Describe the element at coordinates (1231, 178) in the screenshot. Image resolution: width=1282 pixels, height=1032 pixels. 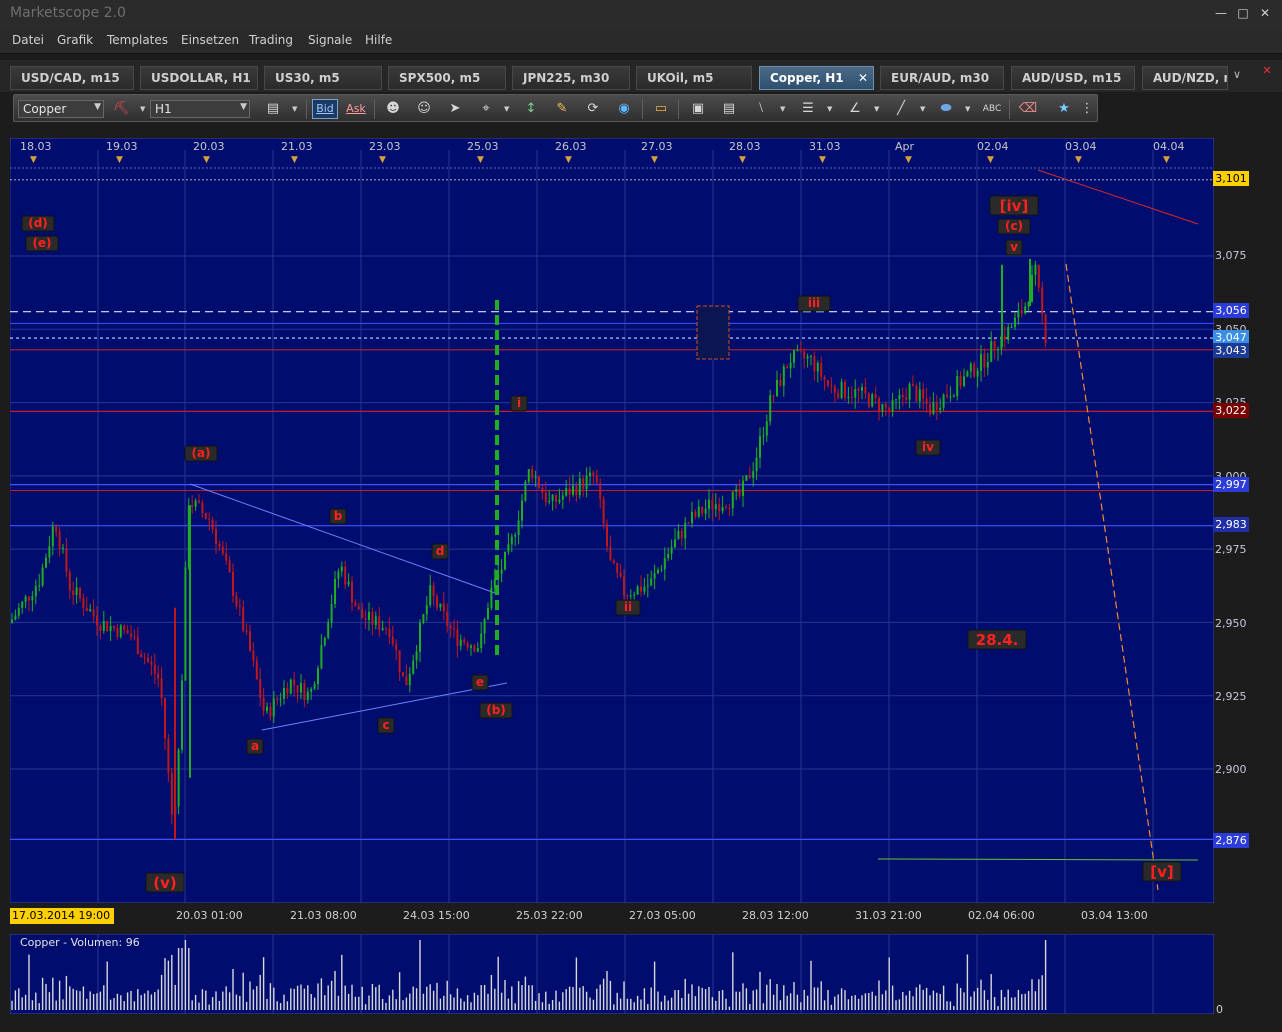
I see `price-level-box: 3,101` at that location.